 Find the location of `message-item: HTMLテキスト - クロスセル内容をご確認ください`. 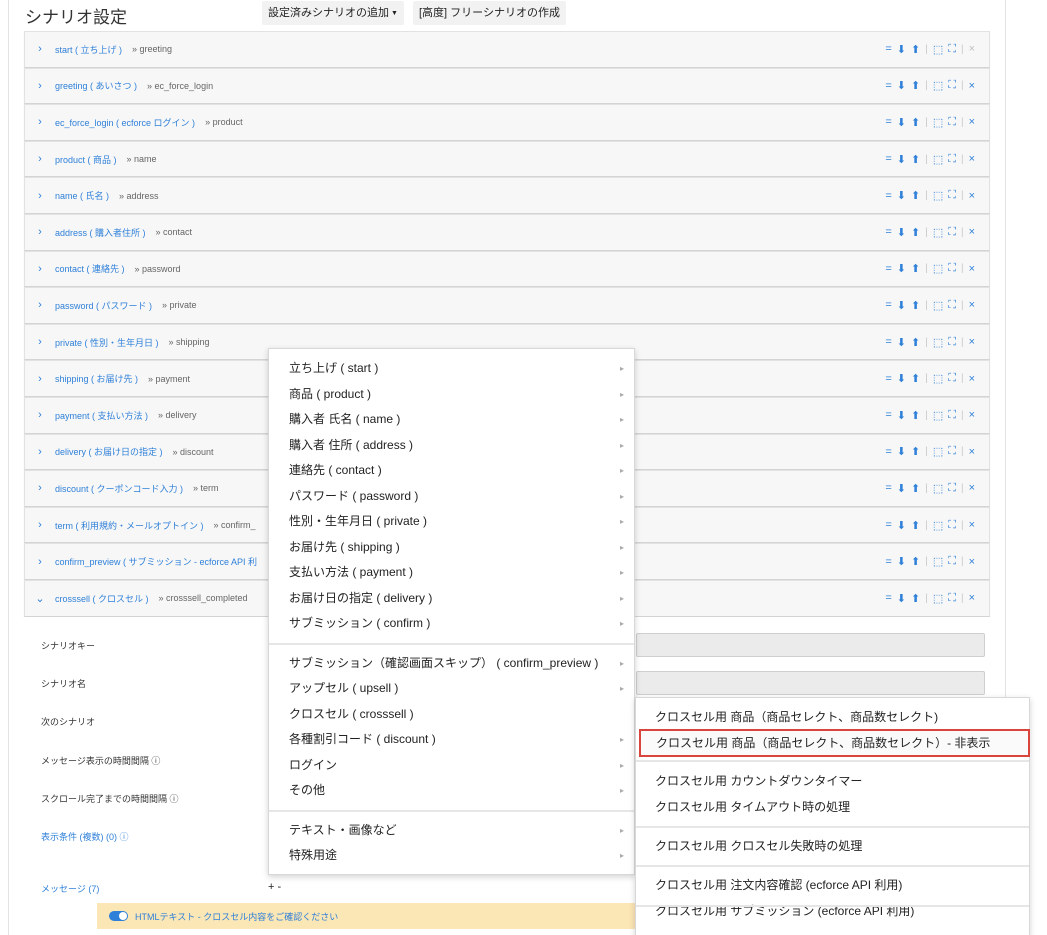

message-item: HTMLテキスト - クロスセル内容をご確認ください is located at coordinates (367, 916).